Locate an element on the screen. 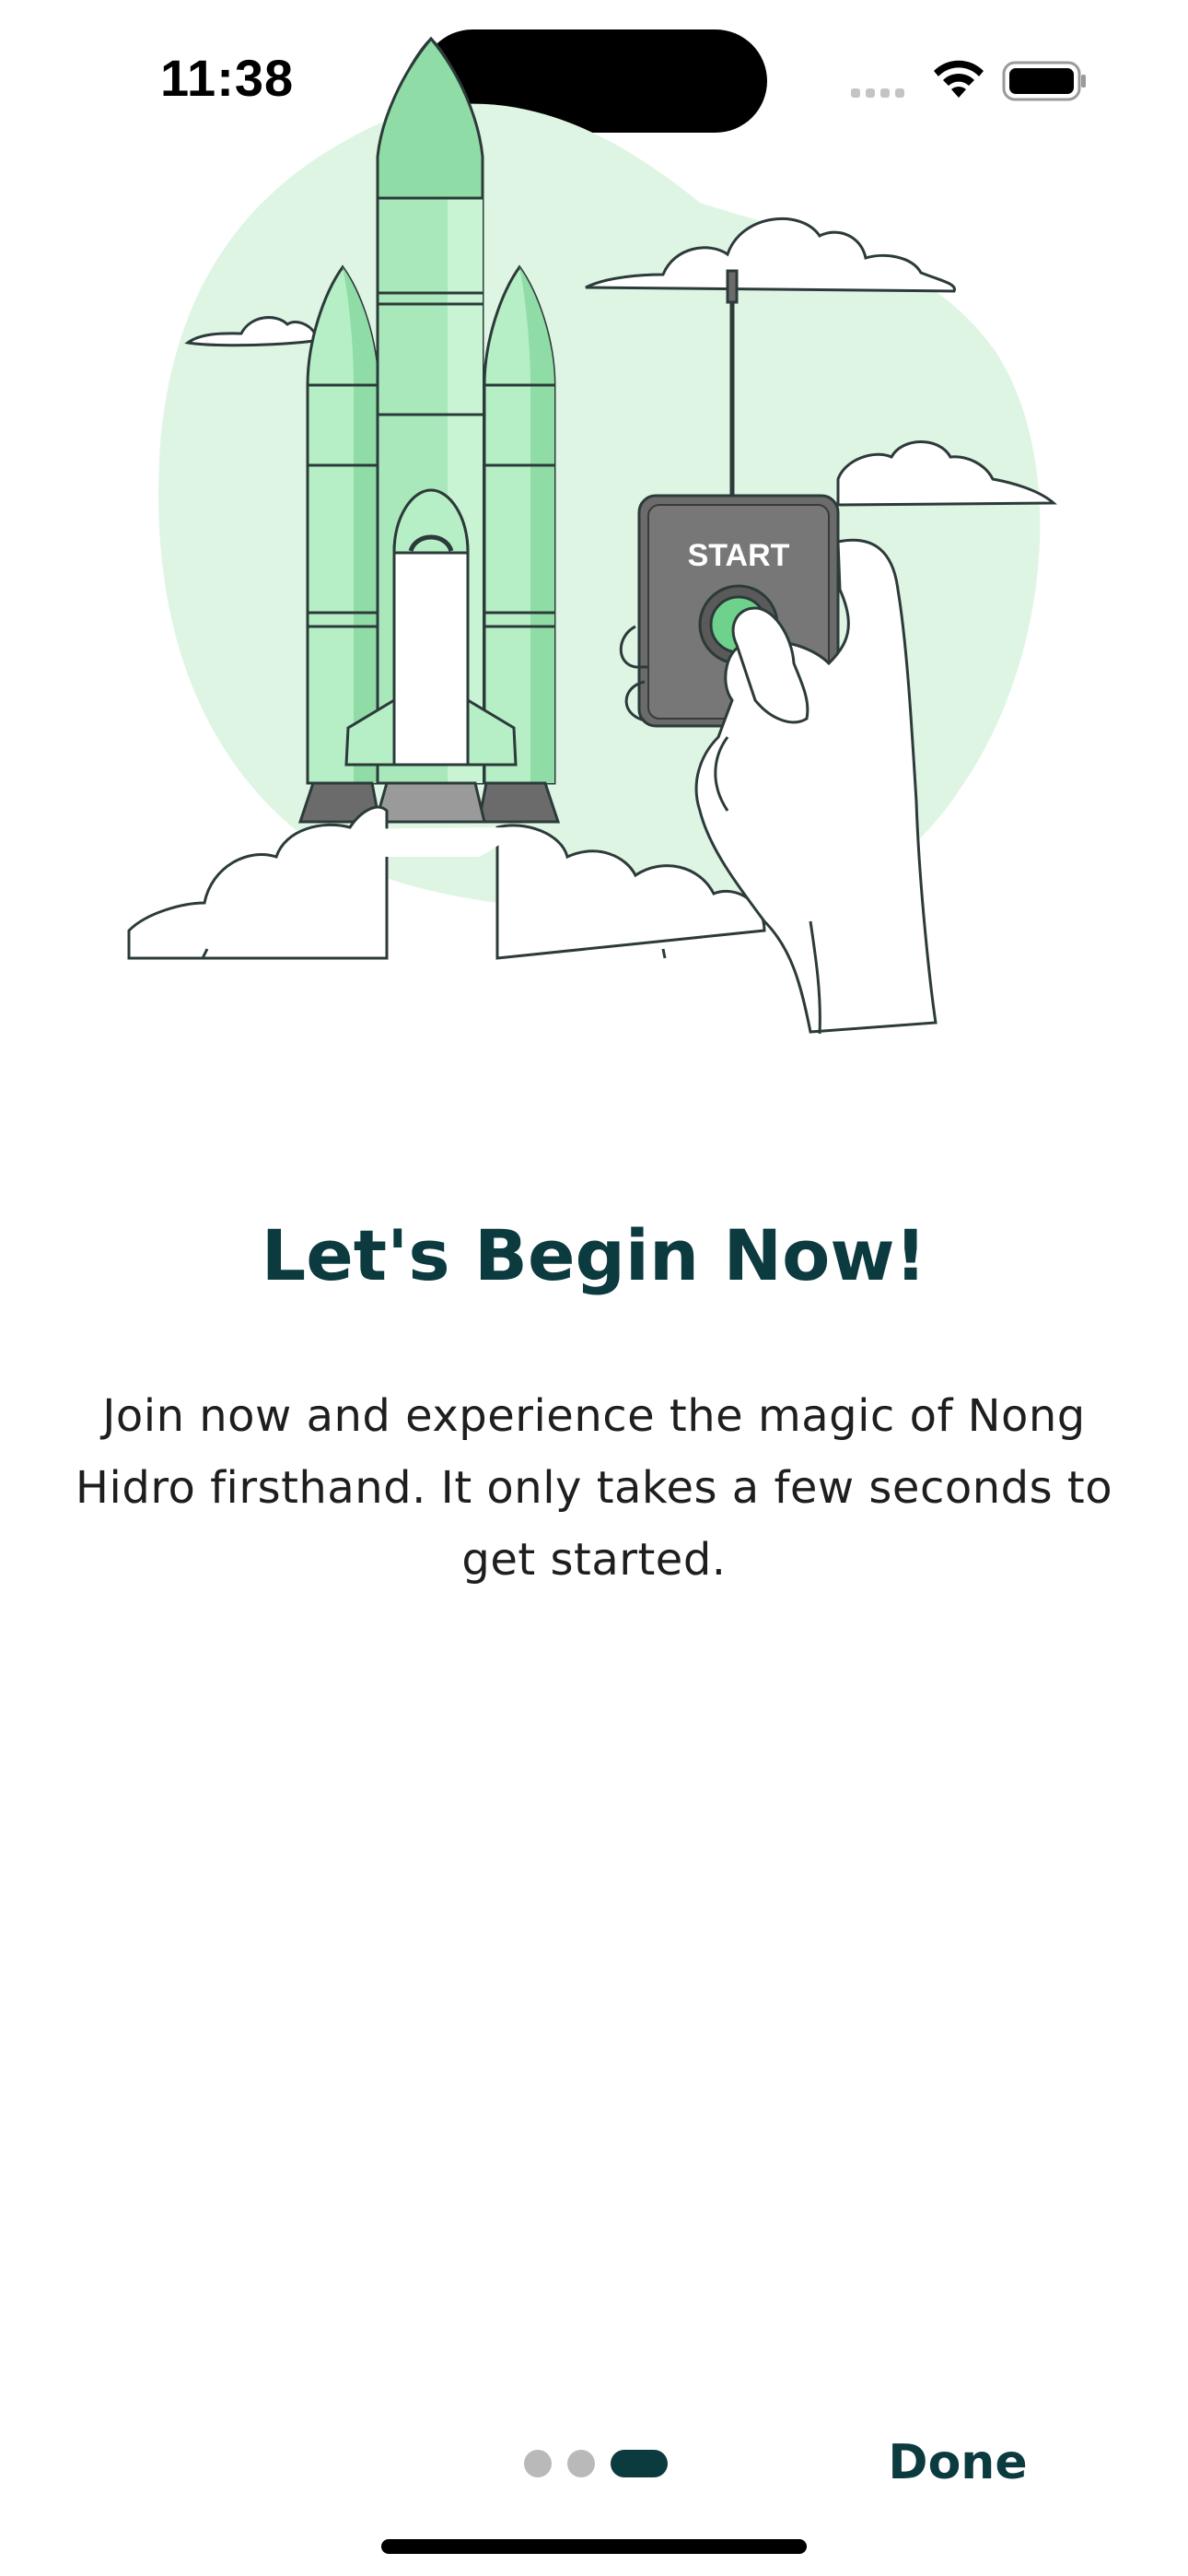 This screenshot has height=2576, width=1188. remote-start-label: START is located at coordinates (739, 555).